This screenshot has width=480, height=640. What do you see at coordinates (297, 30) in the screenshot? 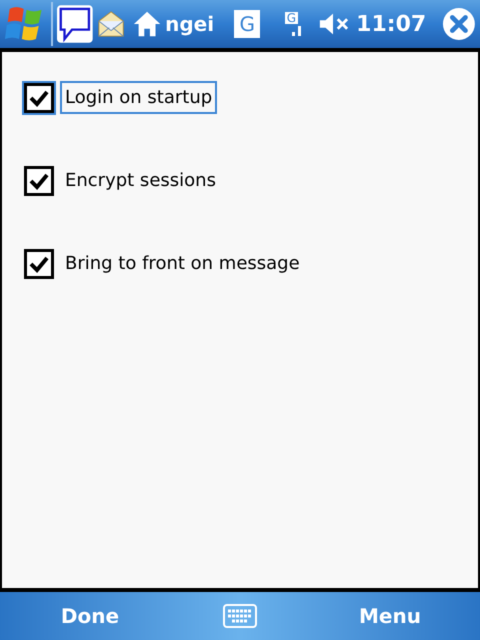
I see `signal-icon` at bounding box center [297, 30].